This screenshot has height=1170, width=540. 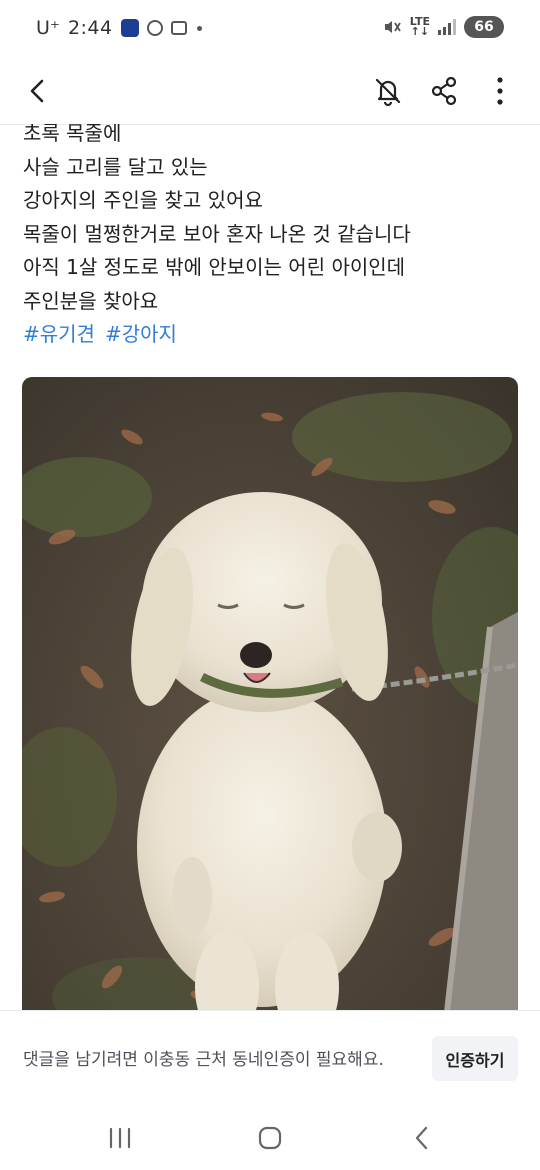 I want to click on system-back-button, so click(x=422, y=1138).